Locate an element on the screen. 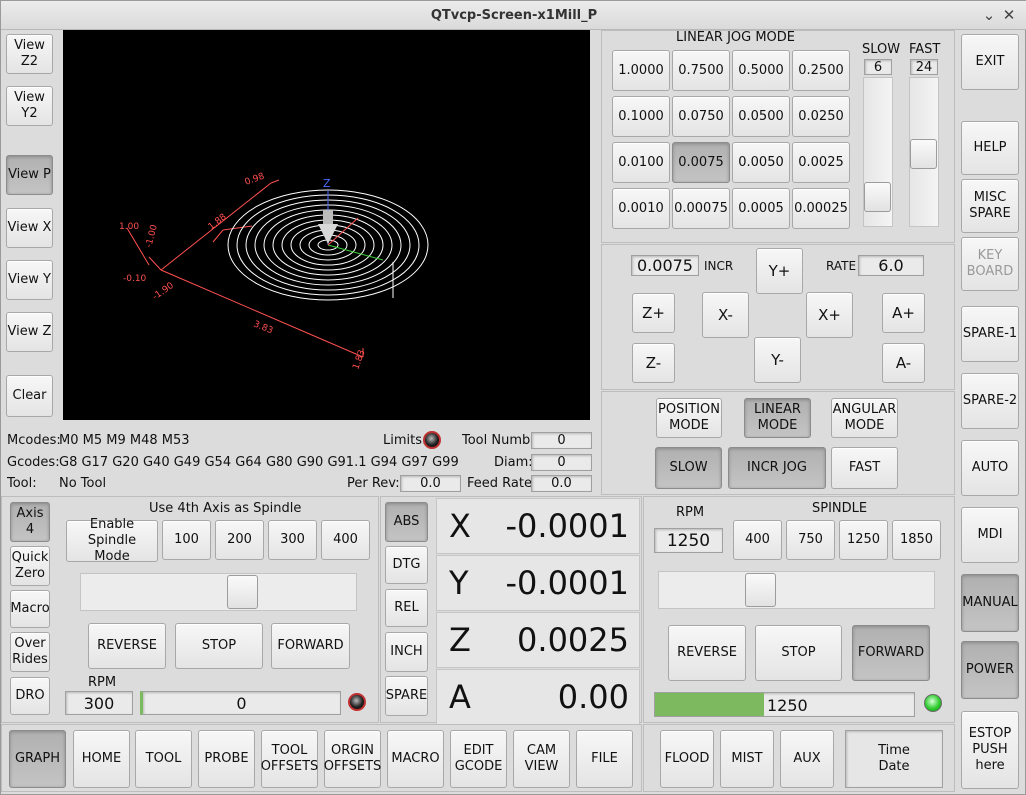 This screenshot has width=1026, height=795. axis4-speed-slider is located at coordinates (218, 592).